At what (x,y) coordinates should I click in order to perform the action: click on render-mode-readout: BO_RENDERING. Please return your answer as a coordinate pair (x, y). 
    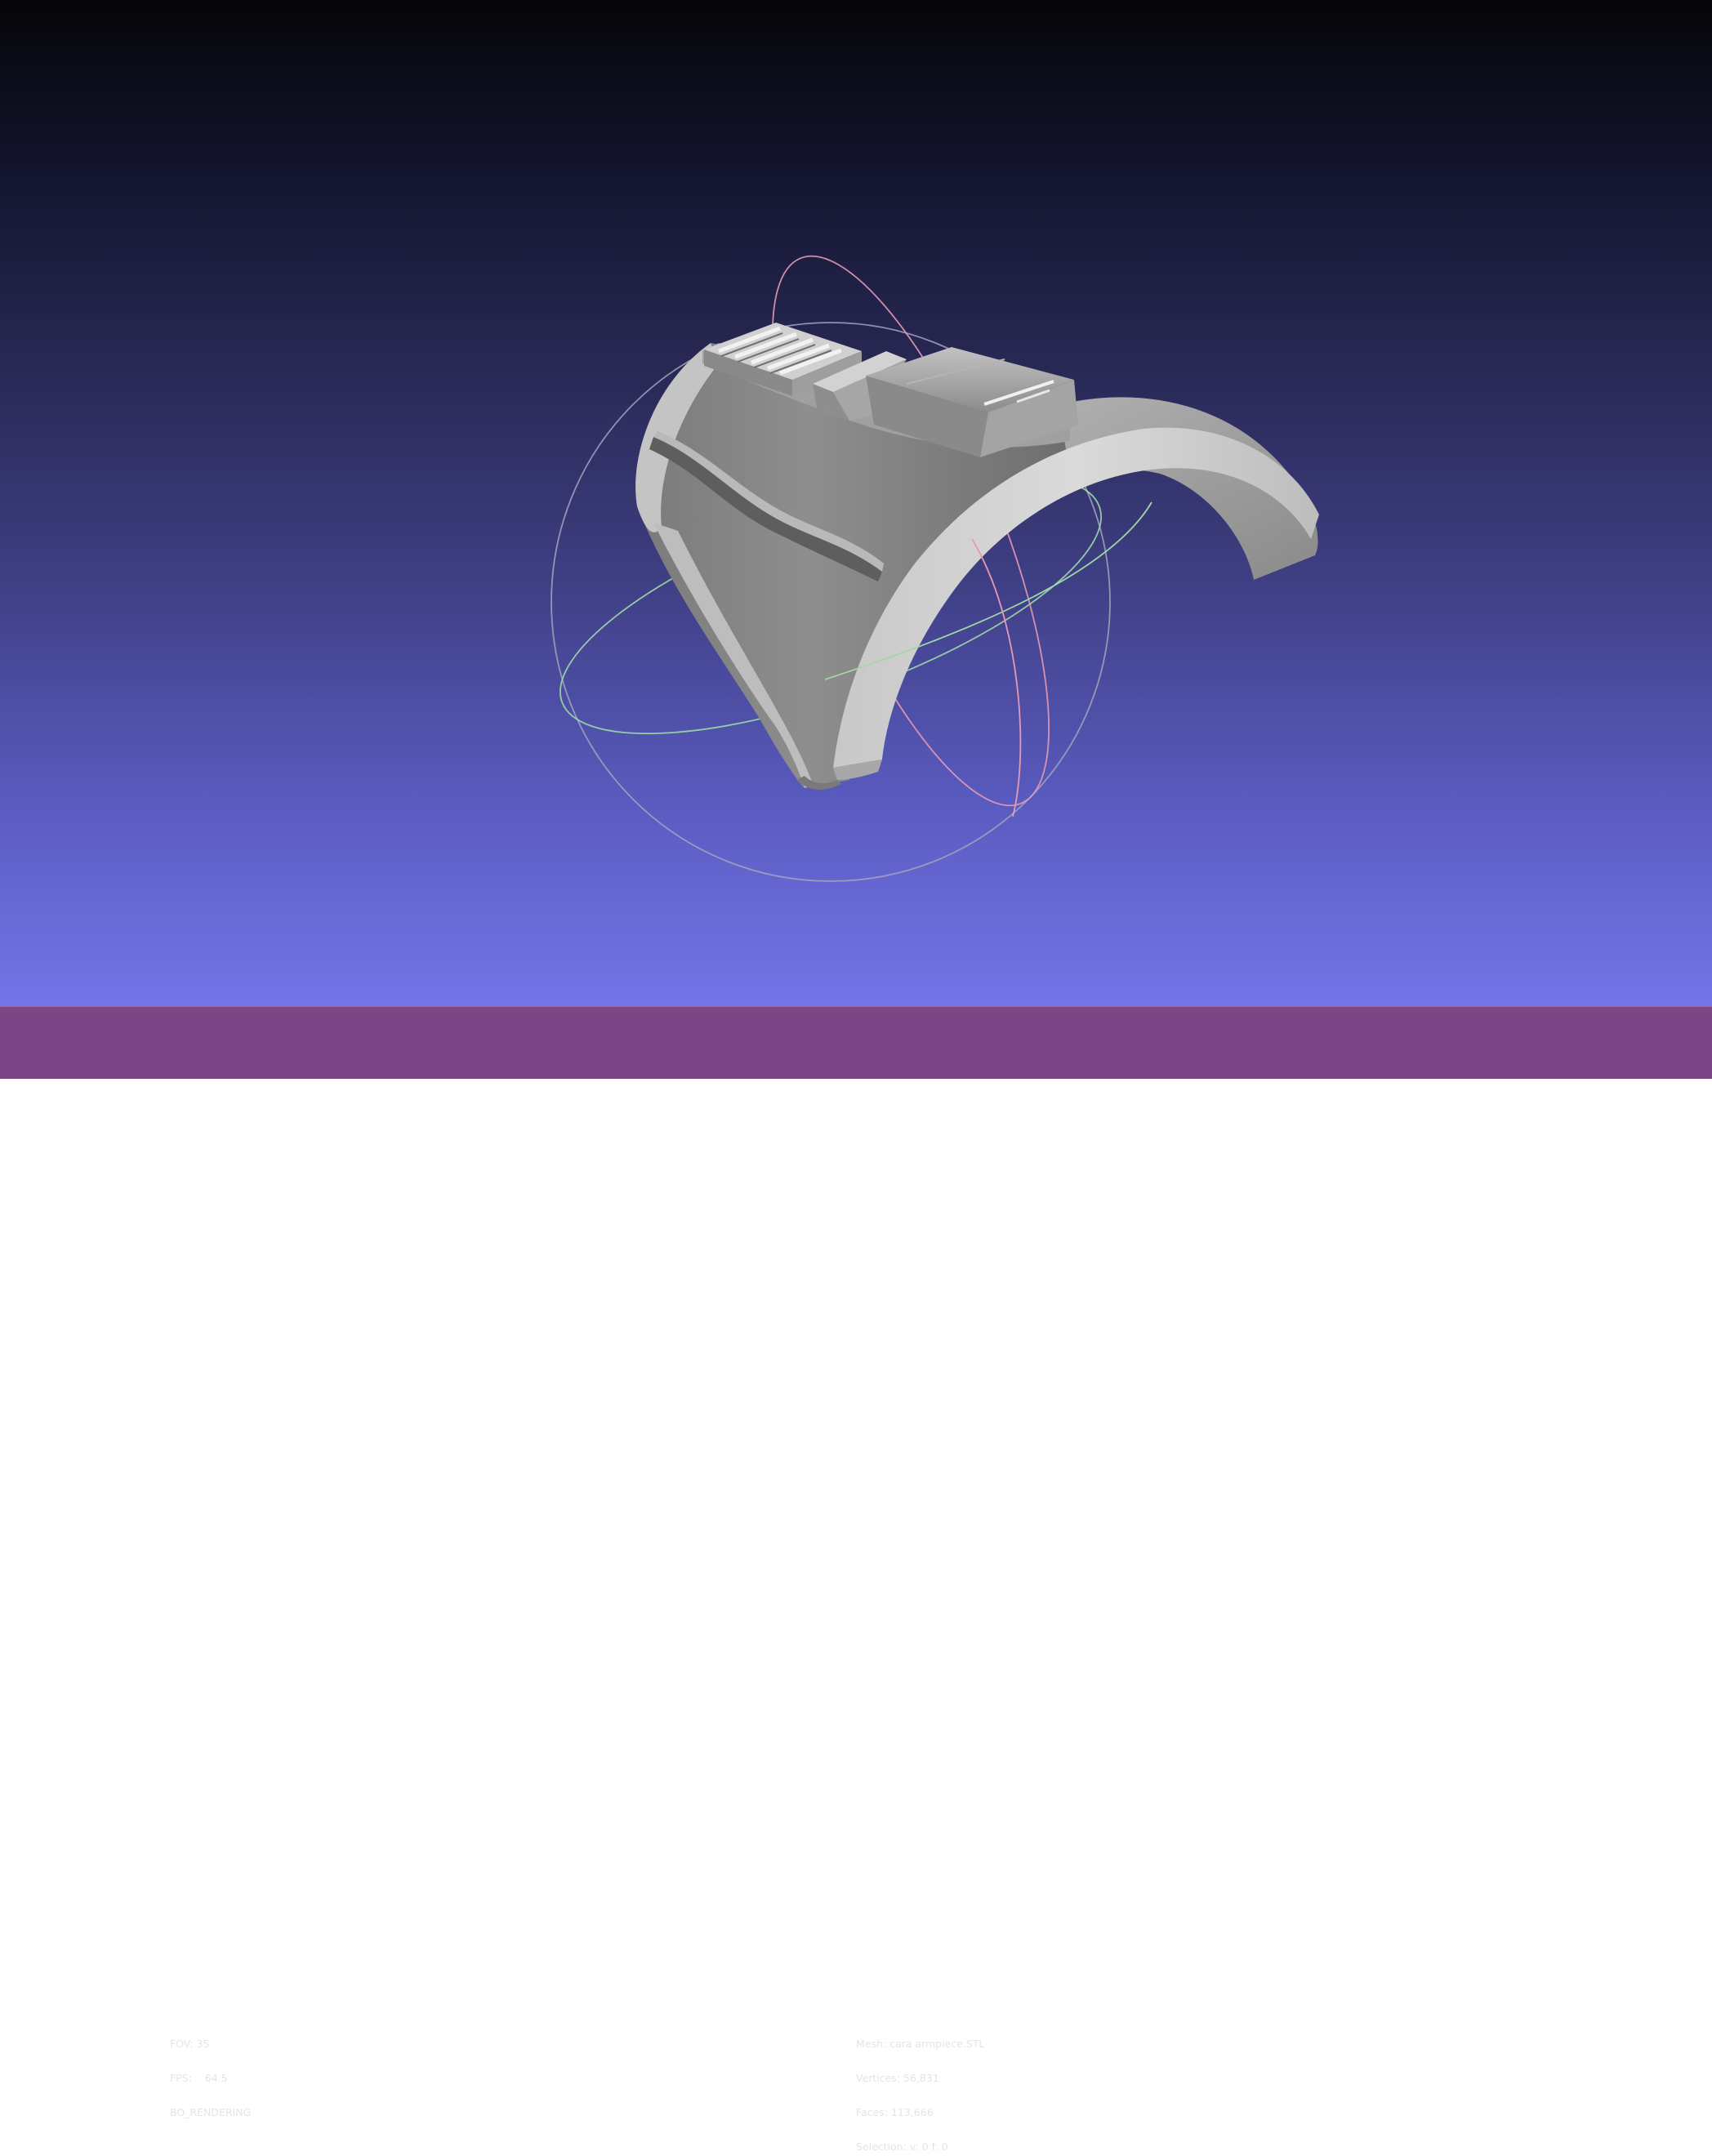
    Looking at the image, I should click on (211, 2112).